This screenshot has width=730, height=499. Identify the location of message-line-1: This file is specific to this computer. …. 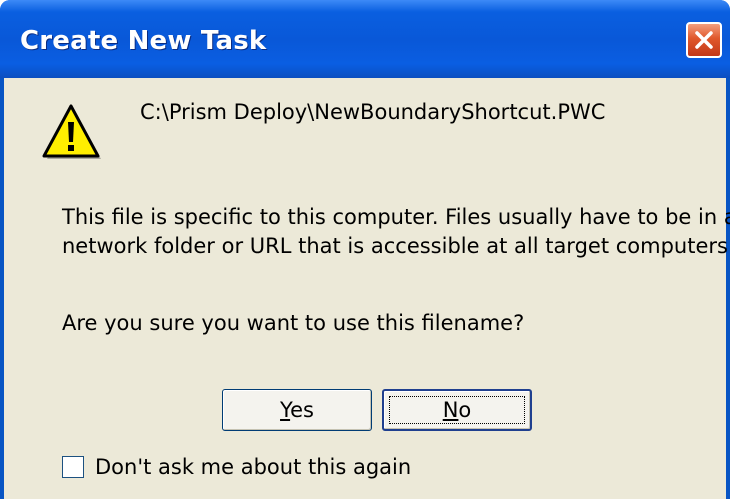
(396, 217).